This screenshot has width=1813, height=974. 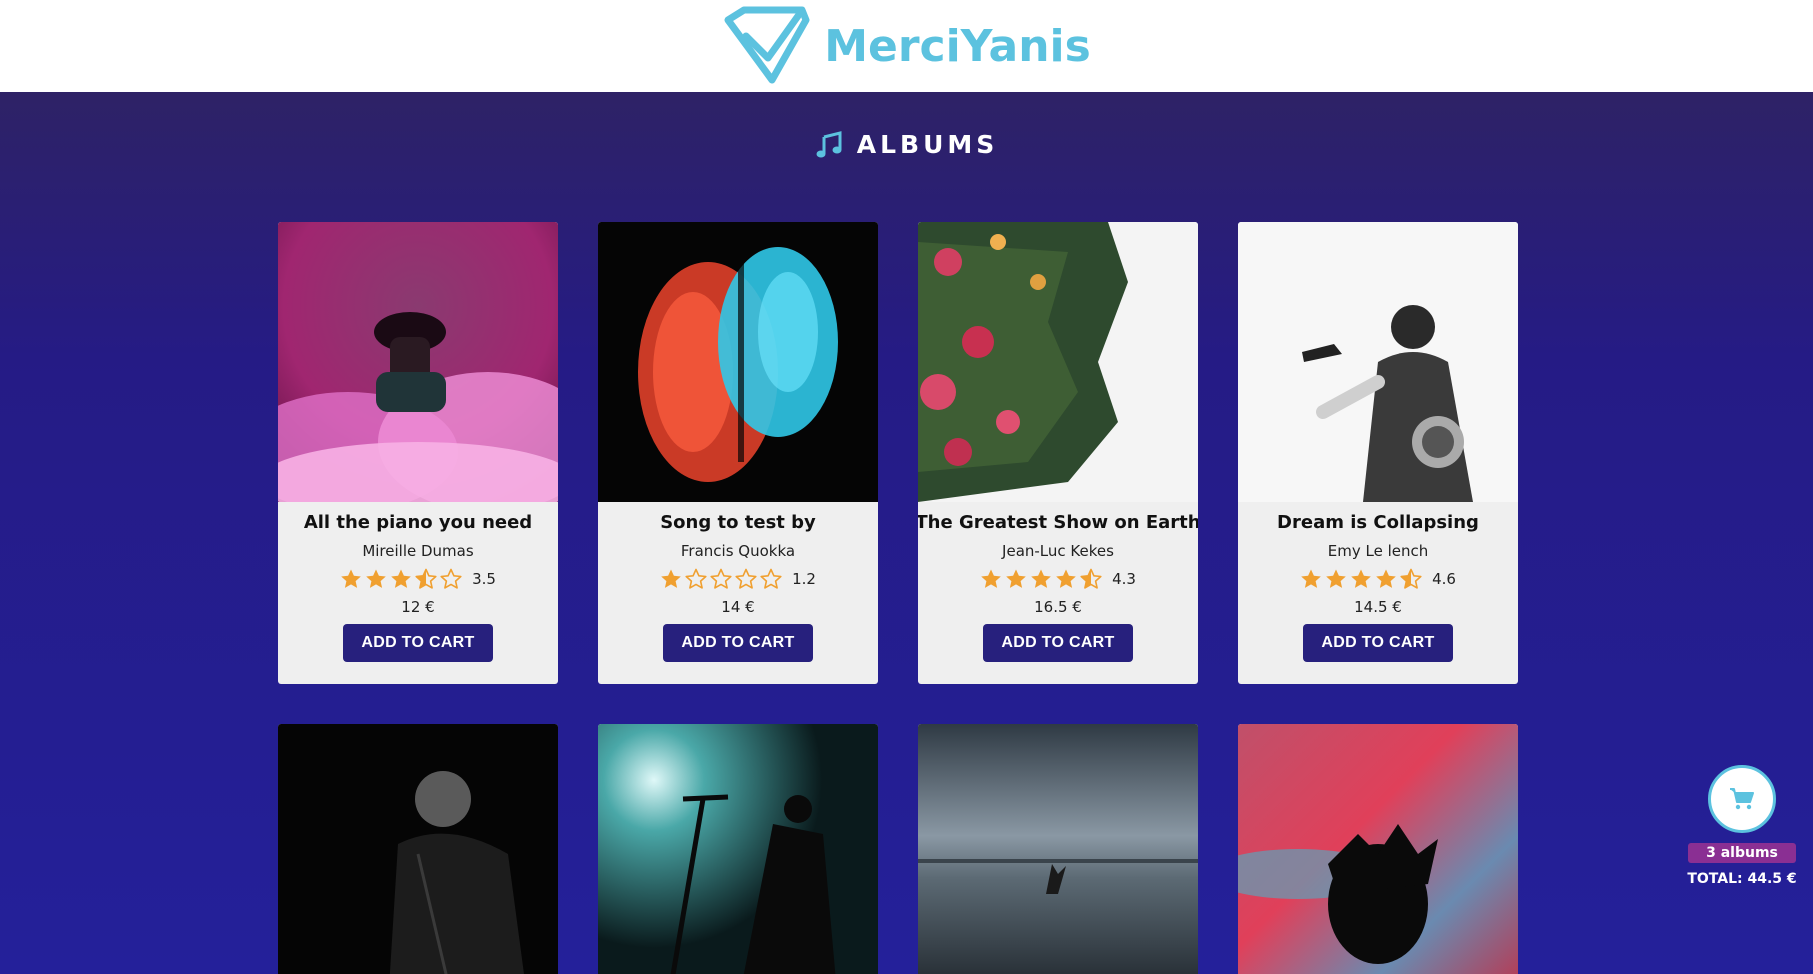 I want to click on album-title: Dream is Collapsing, so click(x=1378, y=522).